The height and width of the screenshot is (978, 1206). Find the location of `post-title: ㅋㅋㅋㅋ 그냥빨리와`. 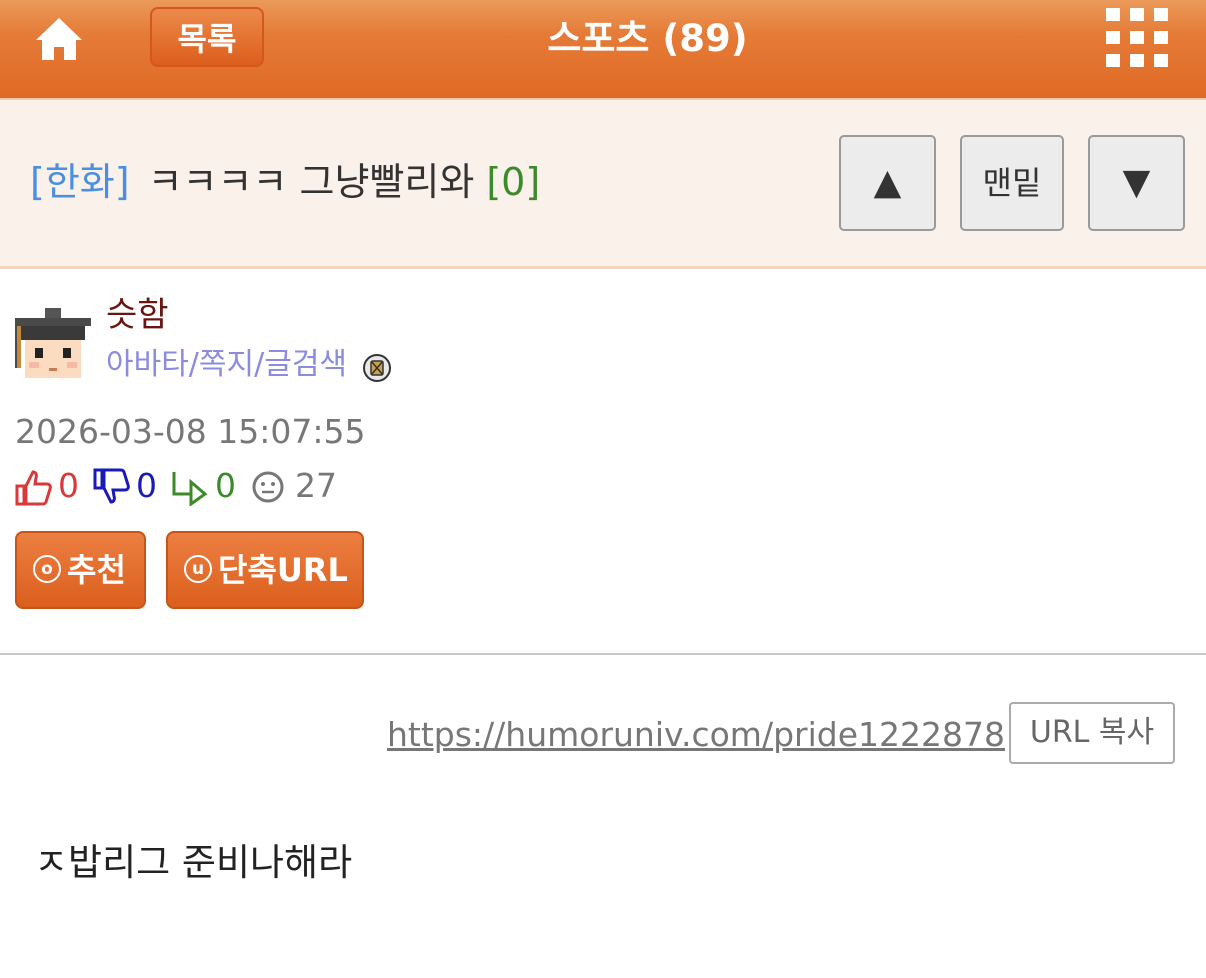

post-title: ㅋㅋㅋㅋ 그냥빨리와 is located at coordinates (311, 182).